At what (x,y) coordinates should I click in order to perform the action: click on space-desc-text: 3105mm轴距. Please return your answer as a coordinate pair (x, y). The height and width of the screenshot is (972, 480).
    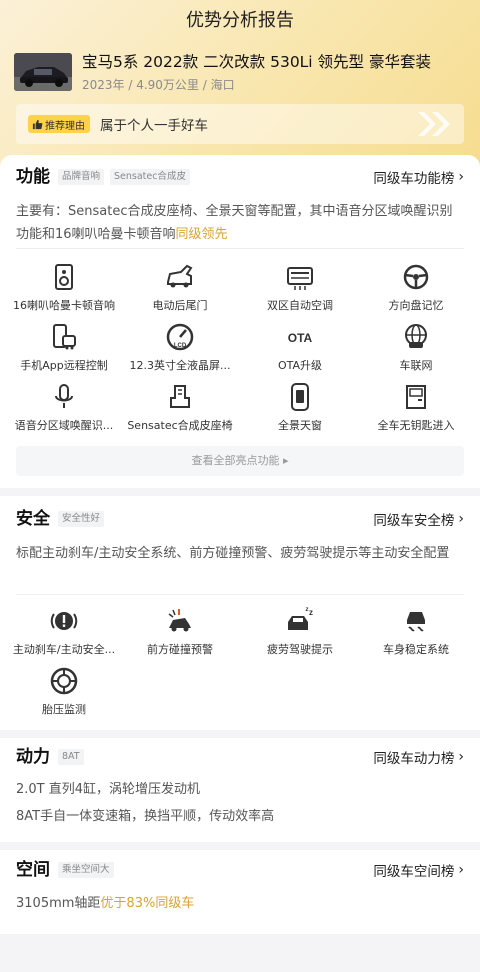
    Looking at the image, I should click on (58, 903).